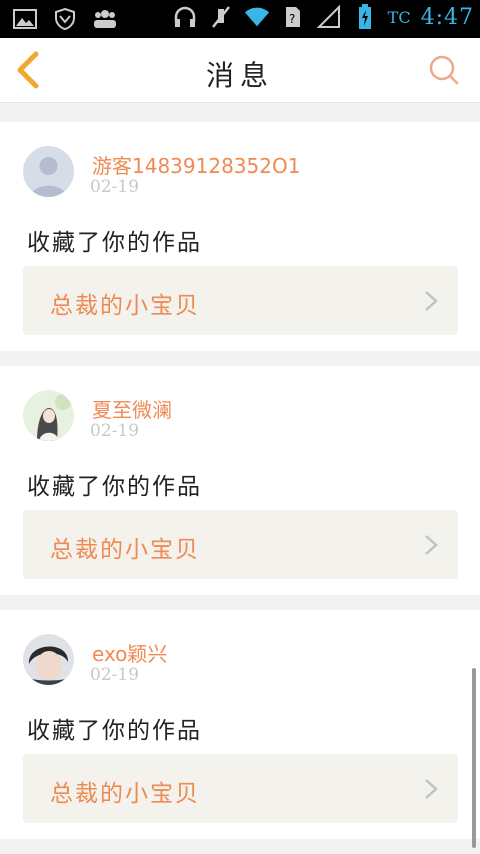 The width and height of the screenshot is (480, 854). What do you see at coordinates (129, 652) in the screenshot?
I see `username: exo颖兴` at bounding box center [129, 652].